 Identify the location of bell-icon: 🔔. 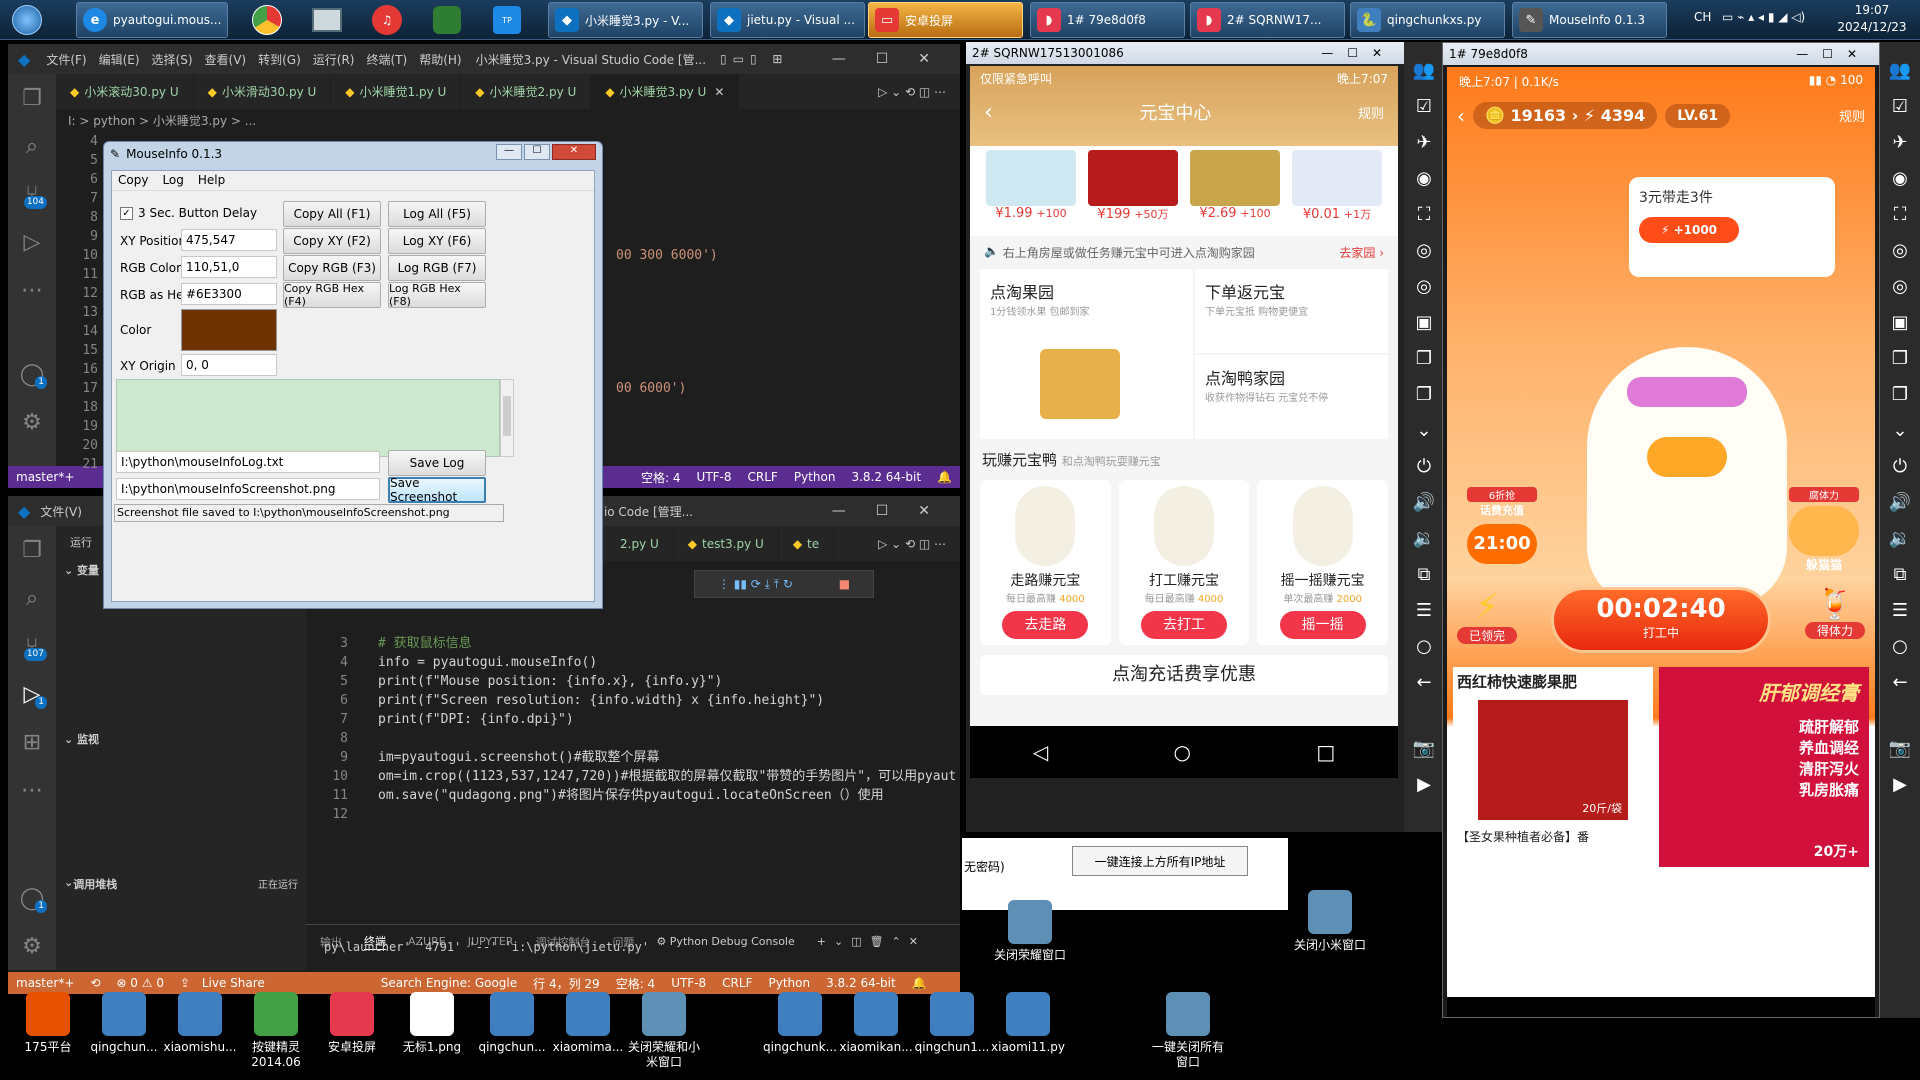
(919, 983).